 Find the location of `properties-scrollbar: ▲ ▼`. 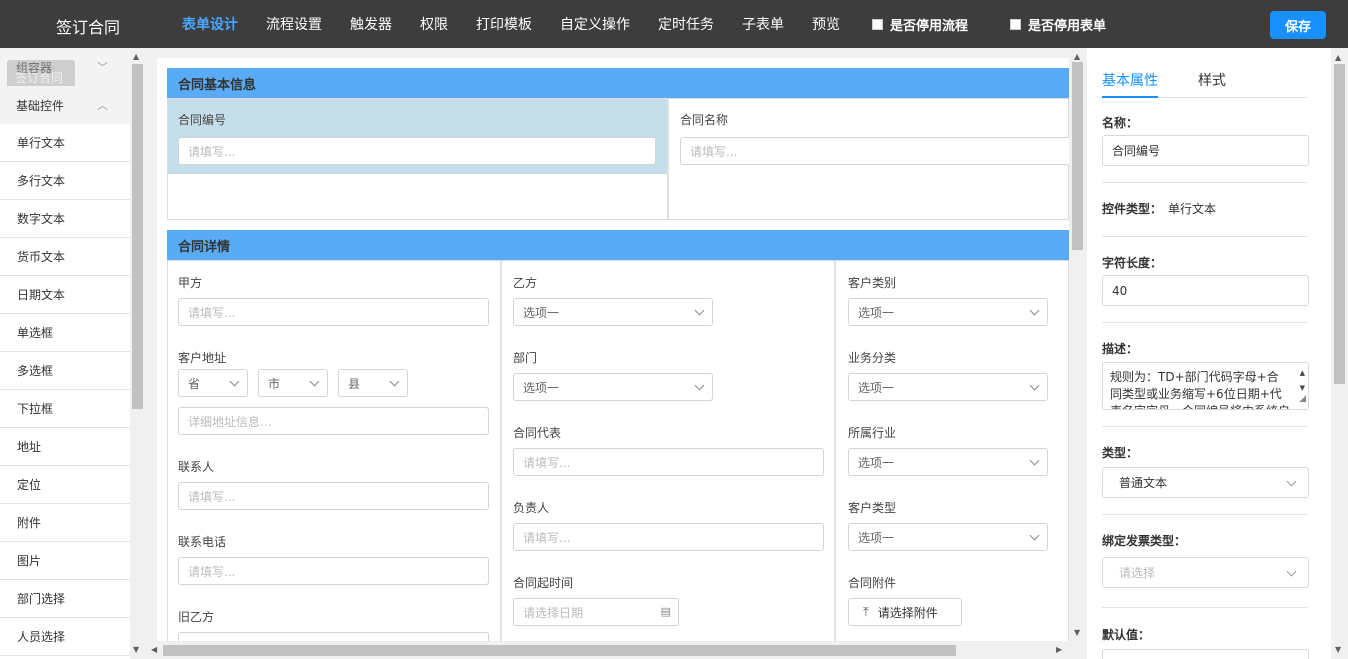

properties-scrollbar: ▲ ▼ is located at coordinates (1339, 353).